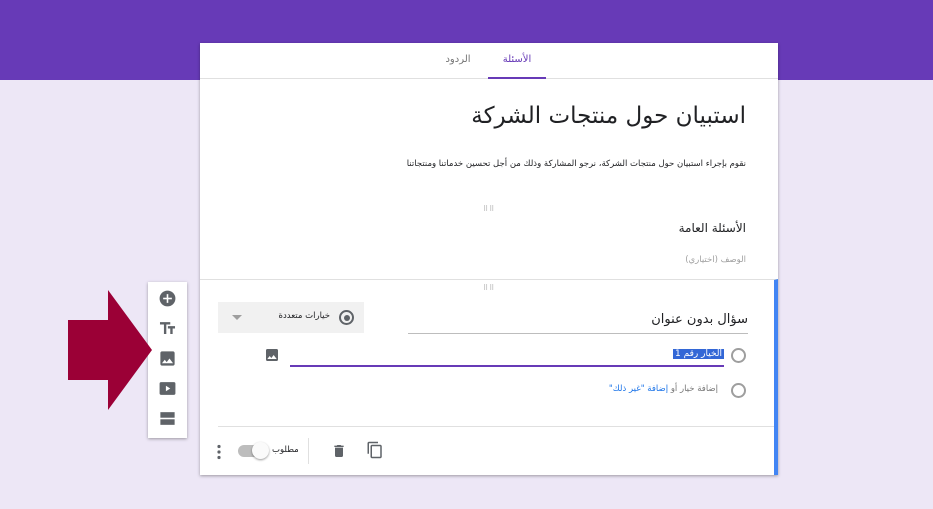 The image size is (933, 509). I want to click on radio-type-icon, so click(346, 317).